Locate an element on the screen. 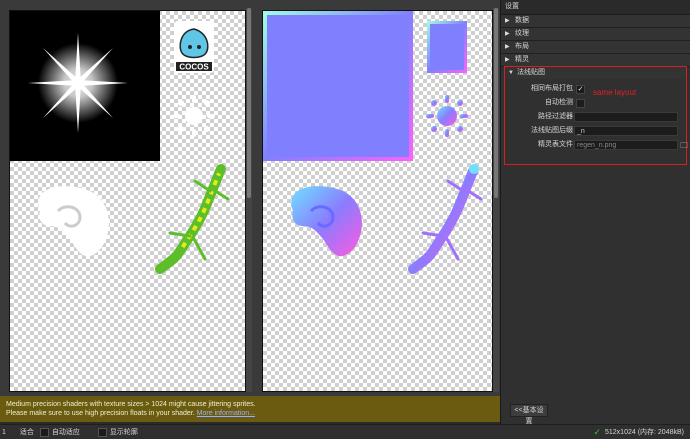 This screenshot has width=690, height=439. zoom-value: 1 is located at coordinates (4, 432).